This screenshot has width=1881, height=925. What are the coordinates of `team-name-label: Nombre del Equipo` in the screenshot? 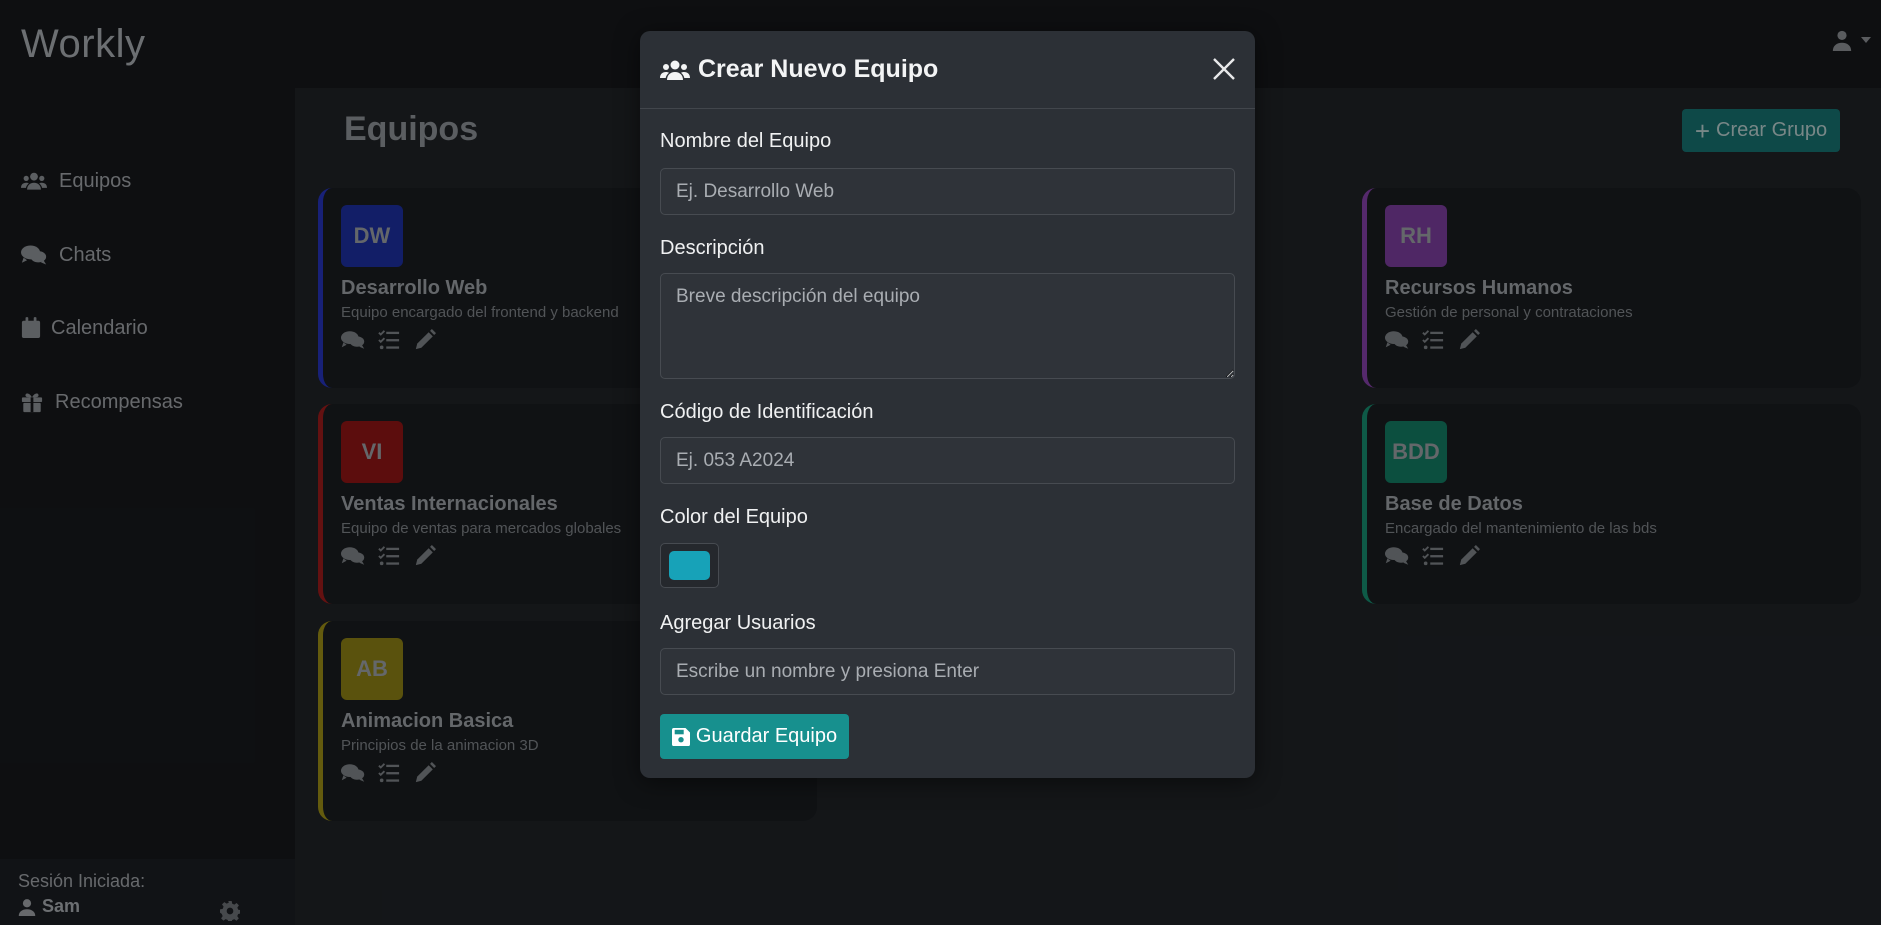 It's located at (746, 141).